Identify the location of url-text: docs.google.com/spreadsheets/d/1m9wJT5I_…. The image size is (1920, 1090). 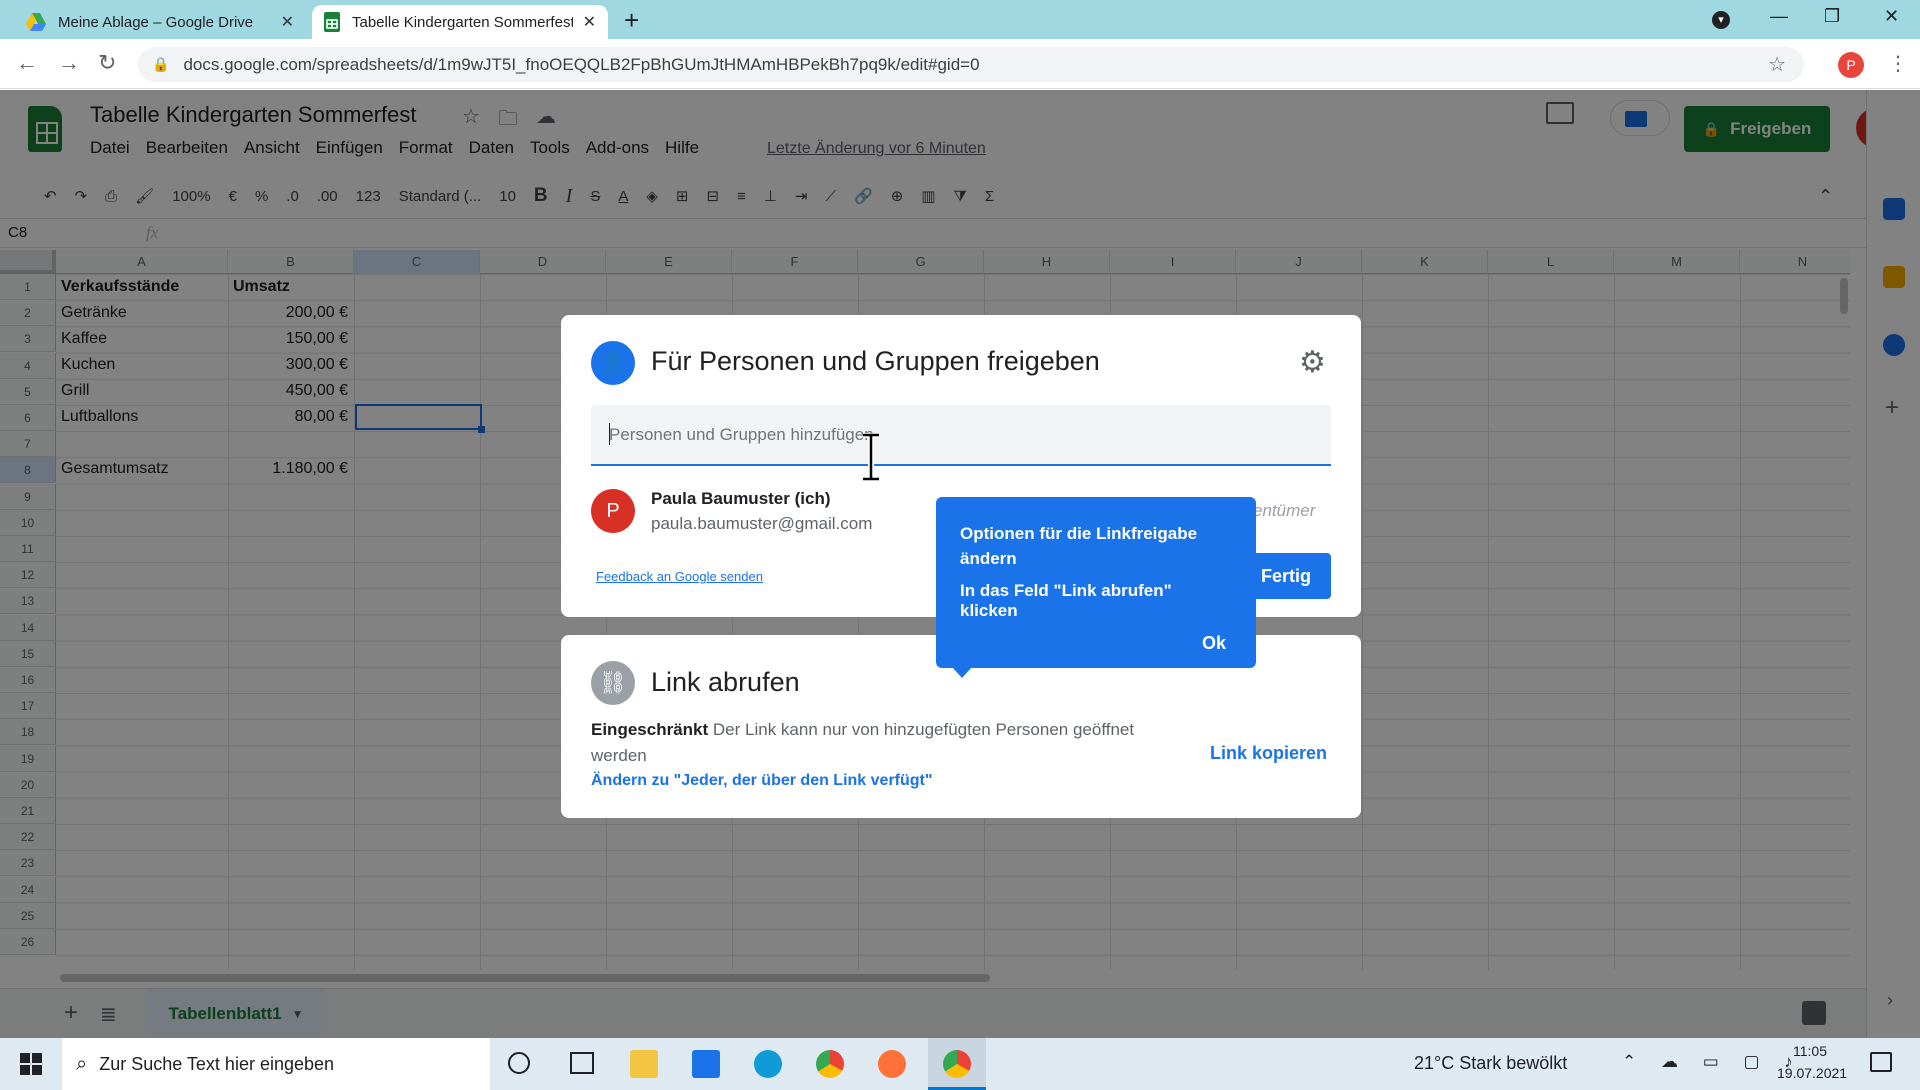
(581, 64).